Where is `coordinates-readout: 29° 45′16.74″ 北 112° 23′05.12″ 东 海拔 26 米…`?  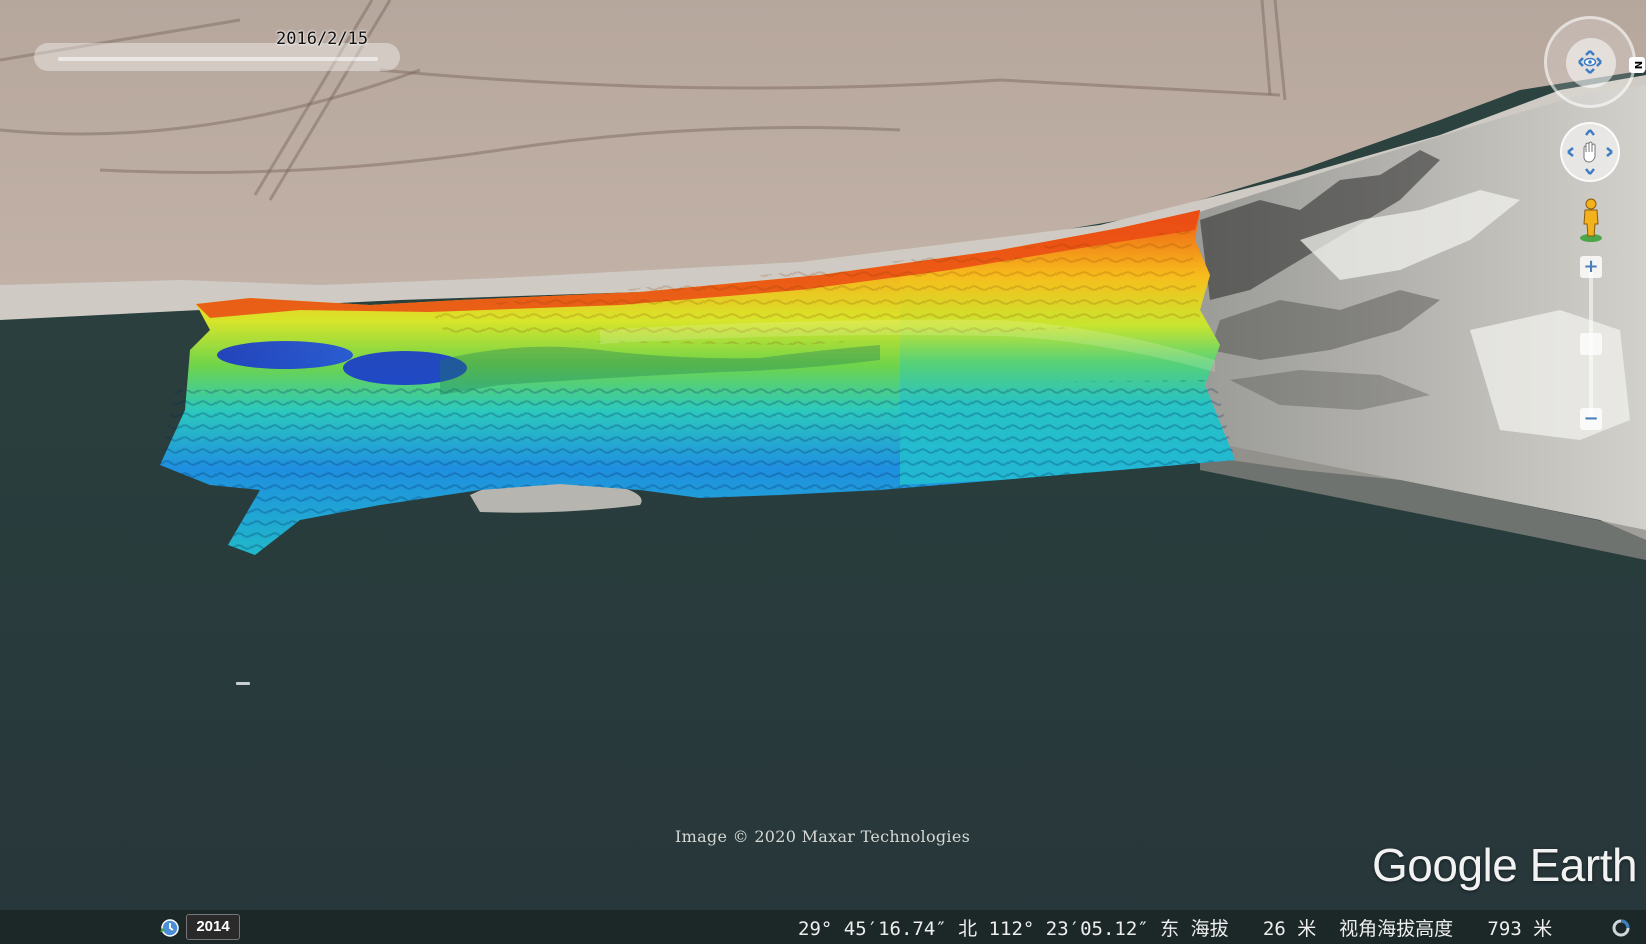 coordinates-readout: 29° 45′16.74″ 北 112° 23′05.12″ 东 海拔 26 米… is located at coordinates (1175, 929).